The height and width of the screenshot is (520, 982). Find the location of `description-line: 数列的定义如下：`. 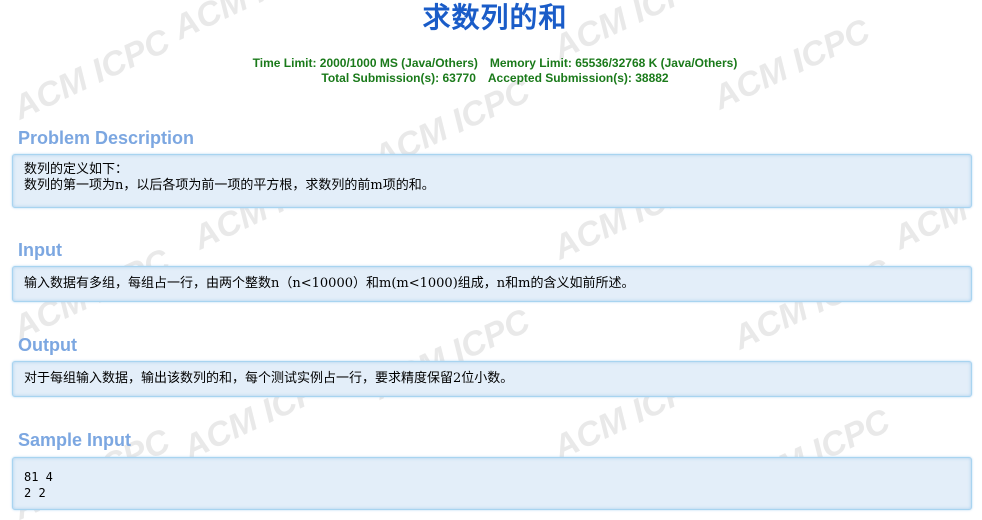

description-line: 数列的定义如下： is located at coordinates (76, 169).